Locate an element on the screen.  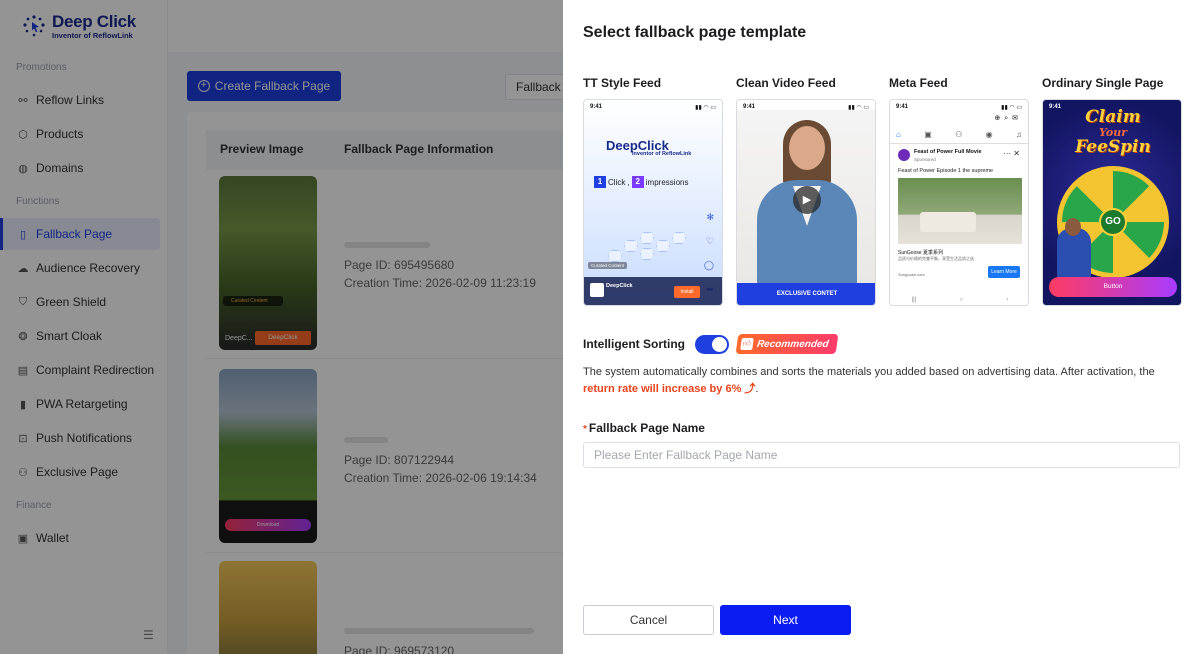
description-end: . is located at coordinates (757, 389).